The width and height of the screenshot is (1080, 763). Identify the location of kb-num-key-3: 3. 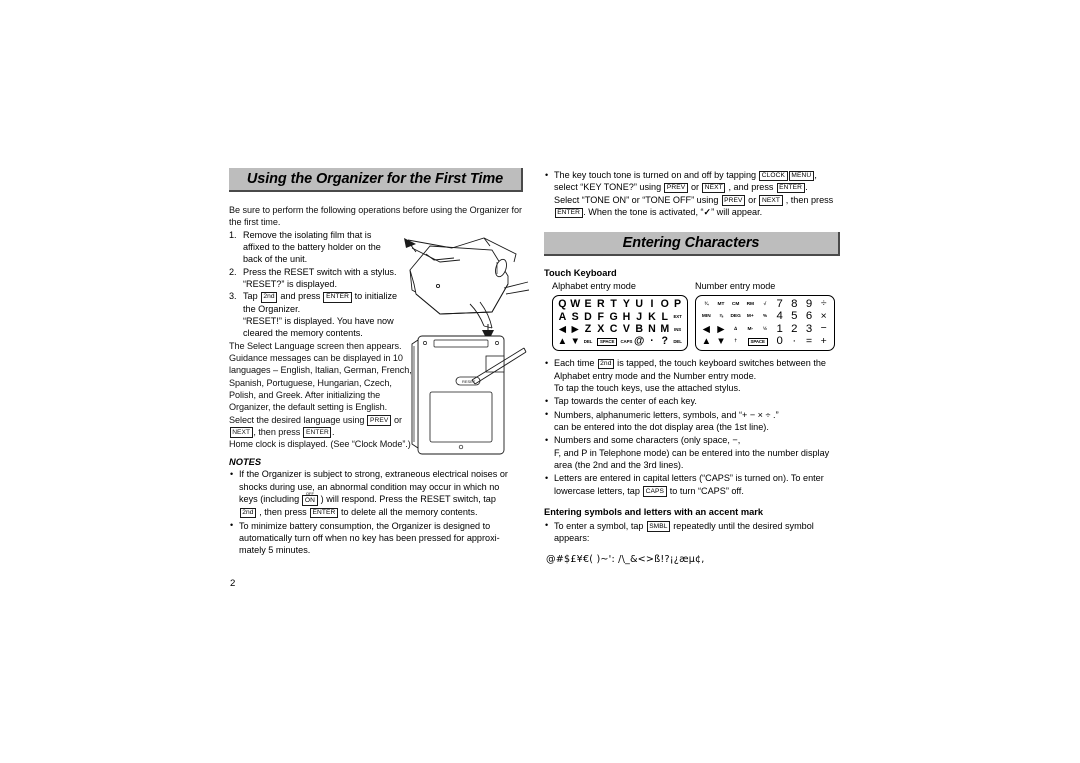
(809, 329).